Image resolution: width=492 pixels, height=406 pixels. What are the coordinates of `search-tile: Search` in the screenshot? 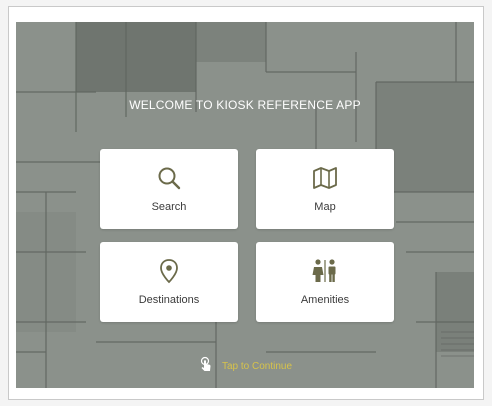 It's located at (169, 189).